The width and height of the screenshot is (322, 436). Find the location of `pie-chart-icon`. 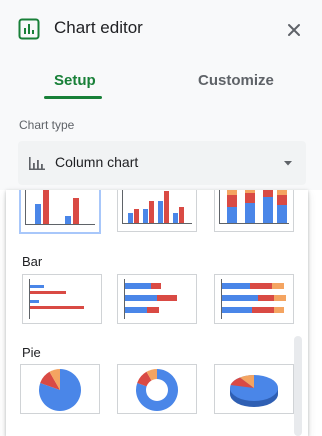

pie-chart-icon is located at coordinates (59, 390).